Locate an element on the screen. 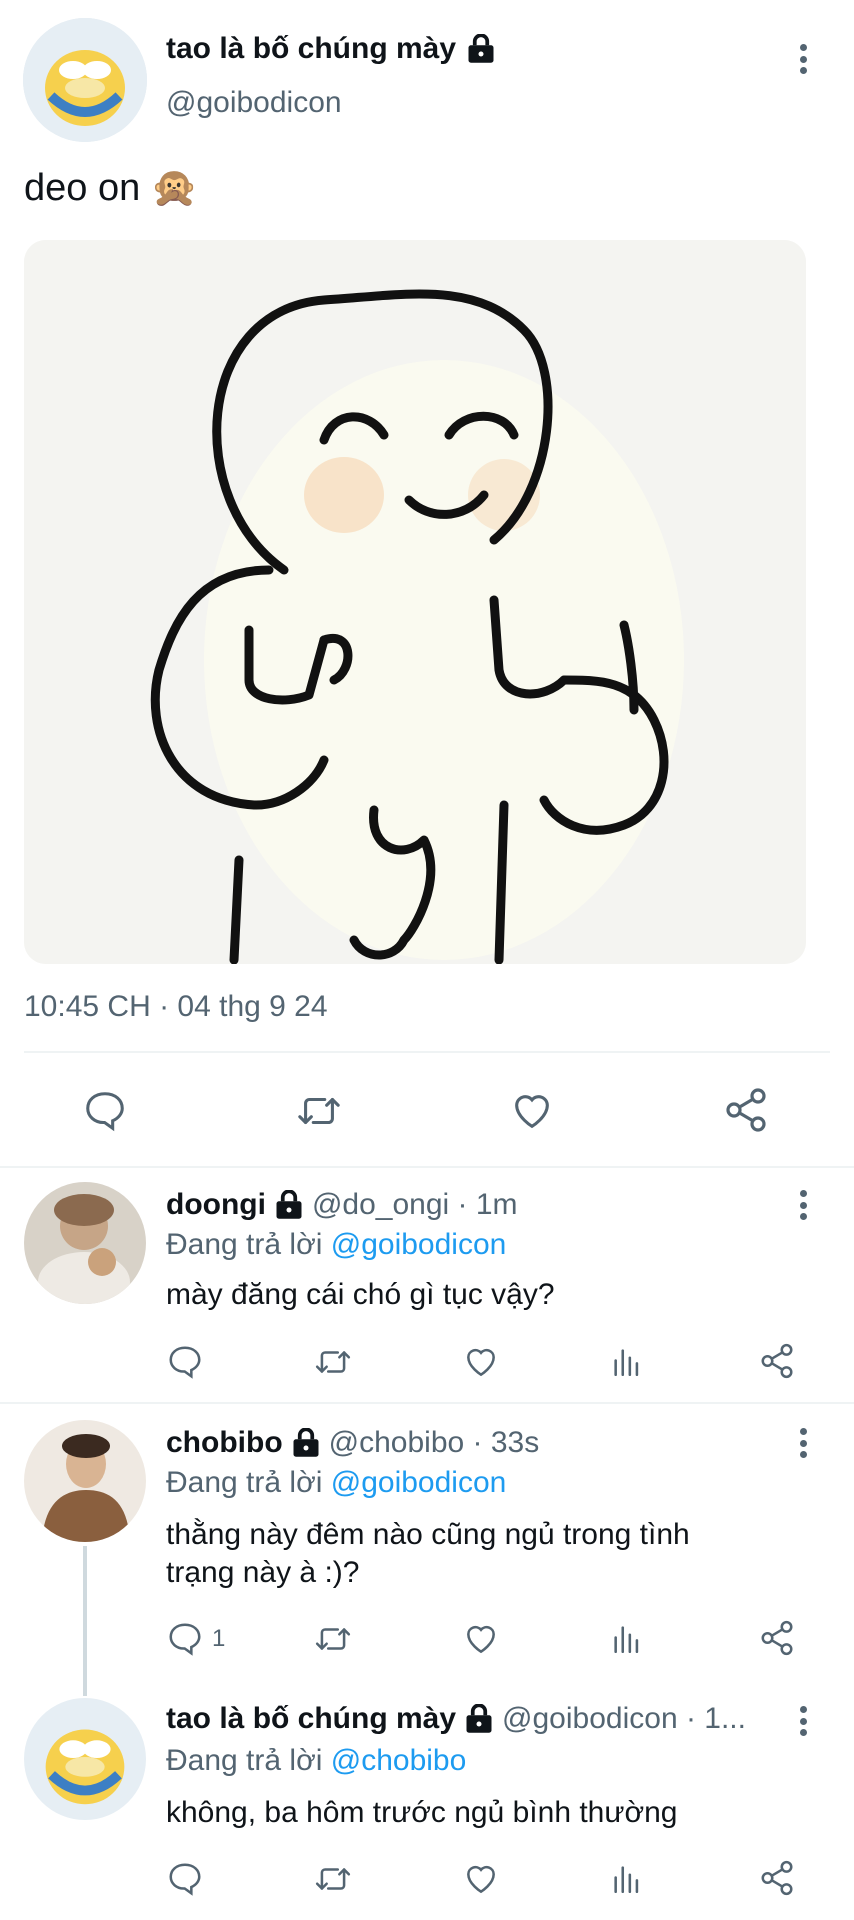  reply-button: 1 is located at coordinates (195, 1639).